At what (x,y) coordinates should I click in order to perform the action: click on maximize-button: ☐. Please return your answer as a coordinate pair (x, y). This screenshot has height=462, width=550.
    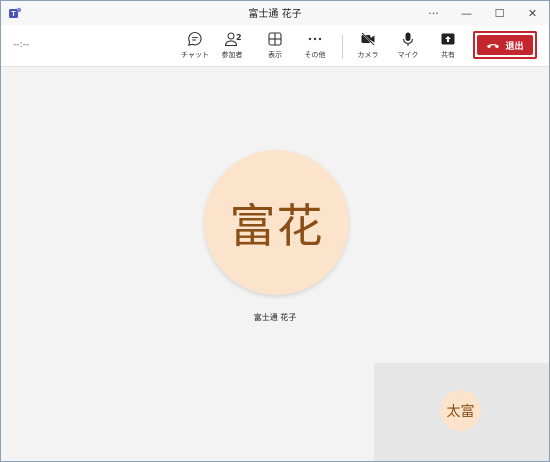
    Looking at the image, I should click on (499, 13).